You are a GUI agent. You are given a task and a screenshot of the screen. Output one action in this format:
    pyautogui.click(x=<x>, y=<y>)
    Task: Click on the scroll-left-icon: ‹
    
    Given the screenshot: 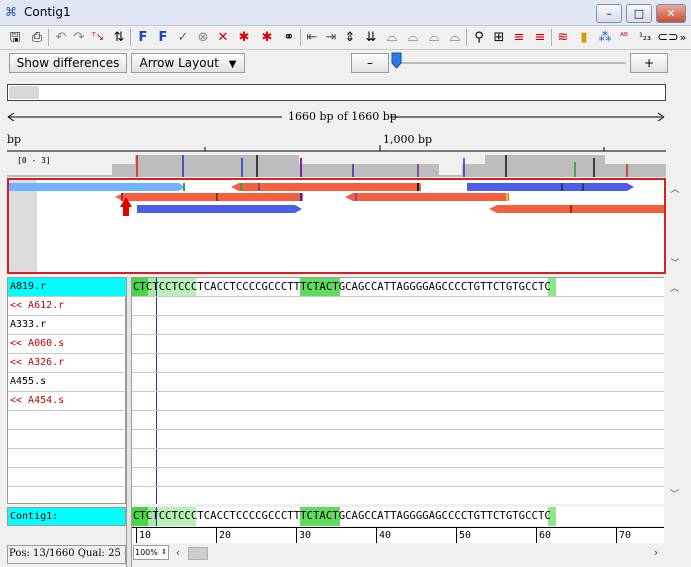 What is the action you would take?
    pyautogui.click(x=178, y=552)
    